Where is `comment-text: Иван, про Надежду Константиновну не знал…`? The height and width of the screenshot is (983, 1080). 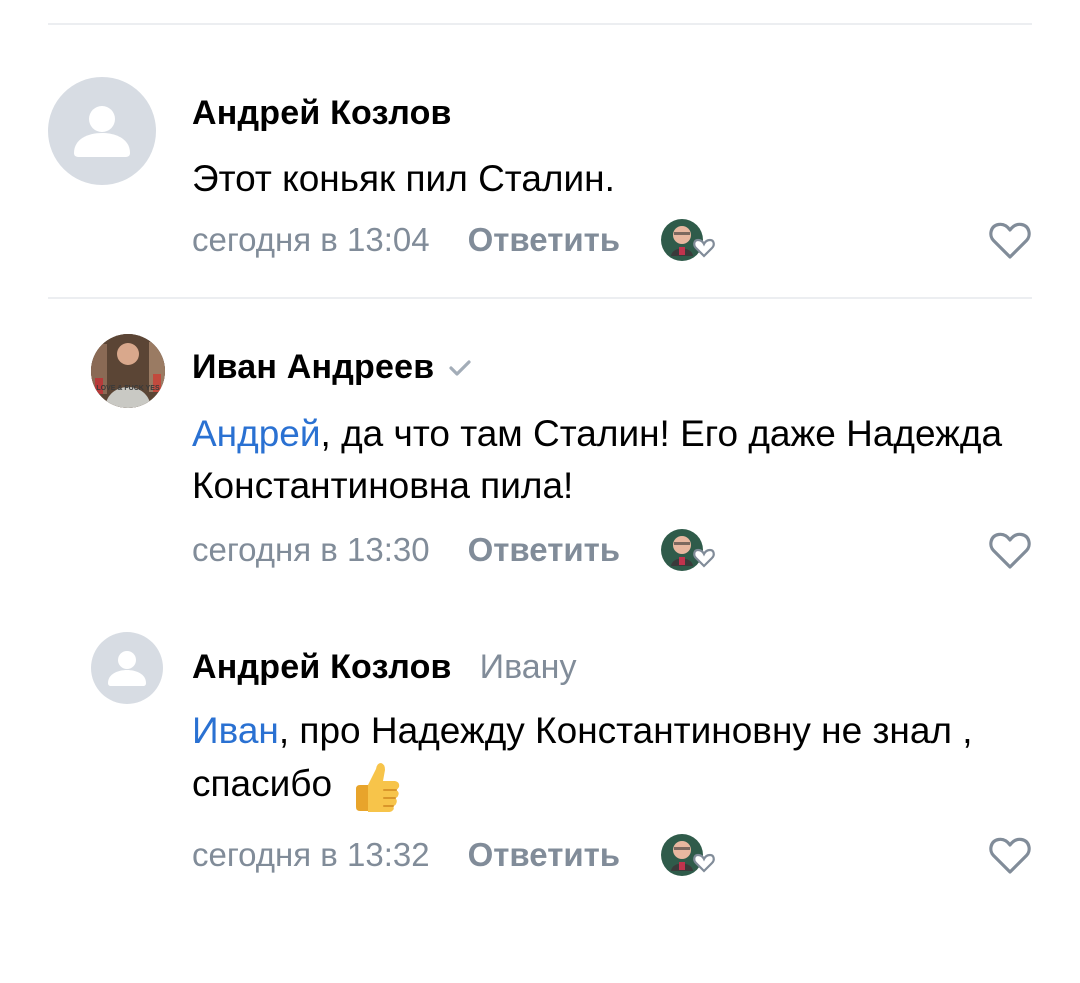
comment-text: Иван, про Надежду Константиновну не знал… is located at coordinates (612, 760).